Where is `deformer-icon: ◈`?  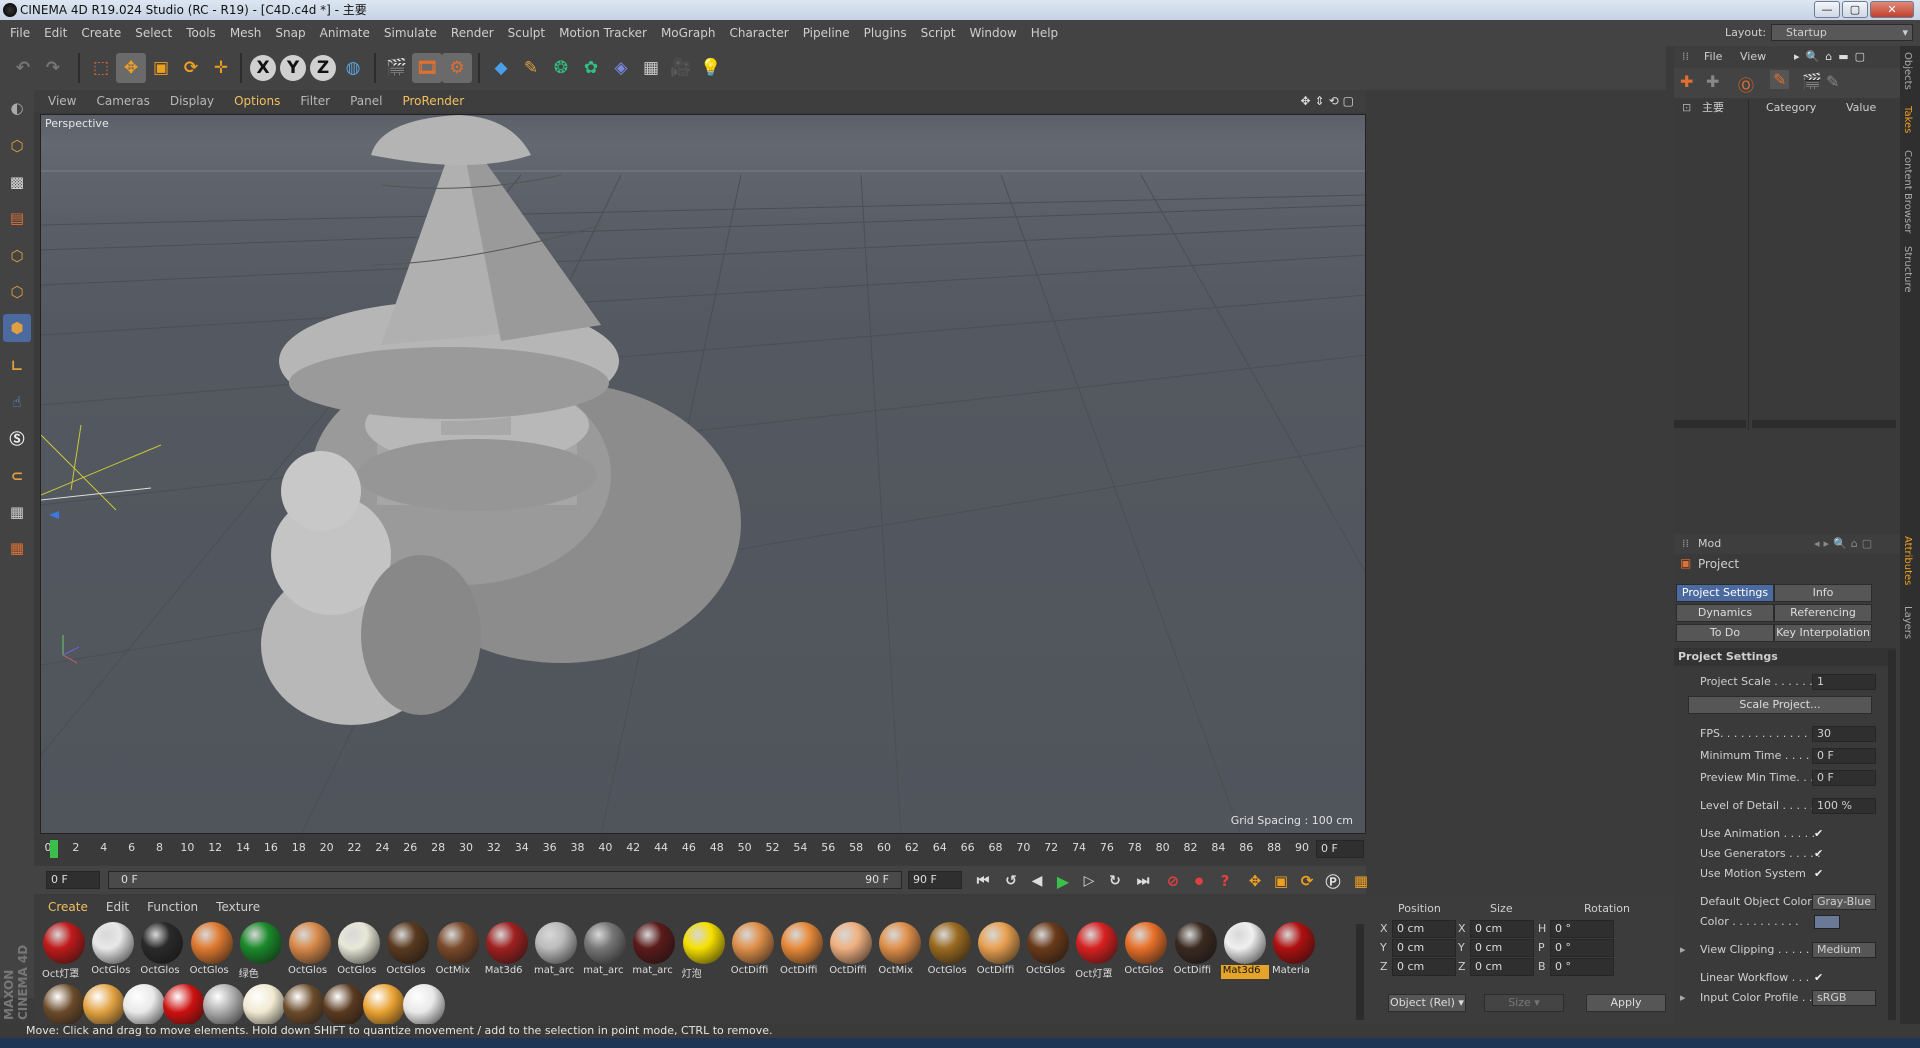
deformer-icon: ◈ is located at coordinates (621, 68).